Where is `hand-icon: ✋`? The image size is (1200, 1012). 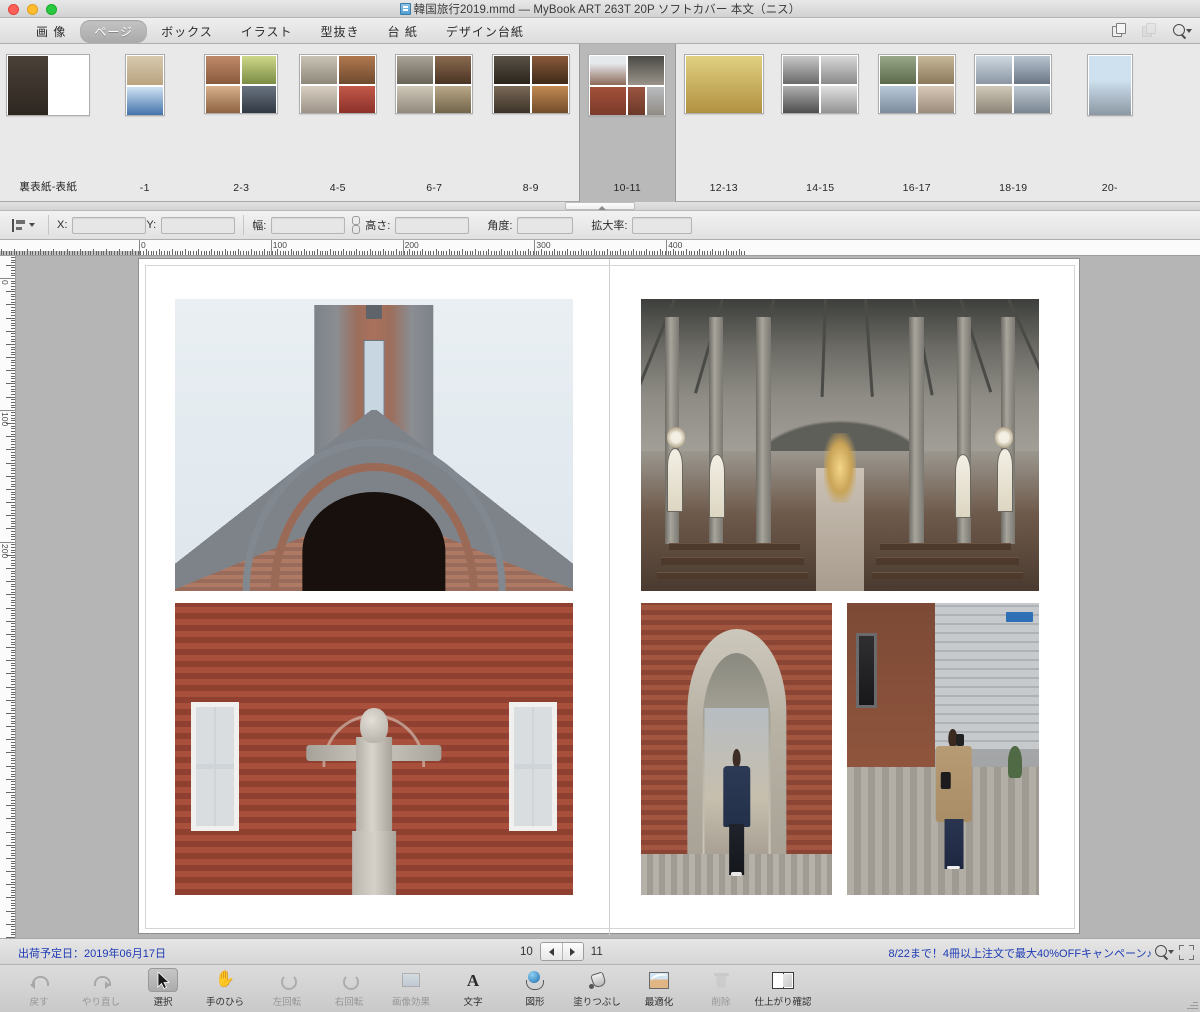
hand-icon: ✋ is located at coordinates (225, 979).